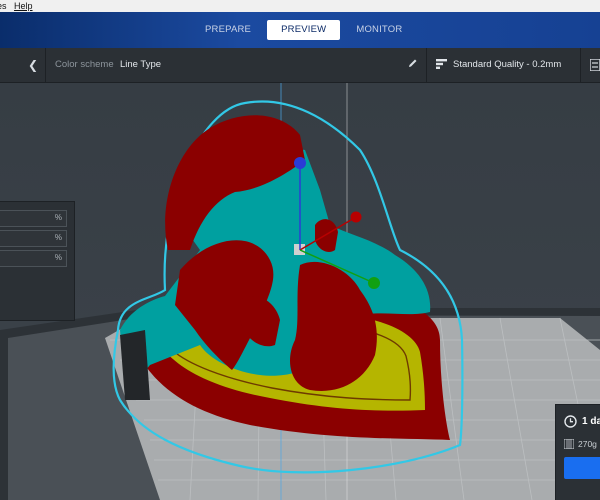 This screenshot has height=500, width=600. I want to click on back-button: ❮, so click(23, 65).